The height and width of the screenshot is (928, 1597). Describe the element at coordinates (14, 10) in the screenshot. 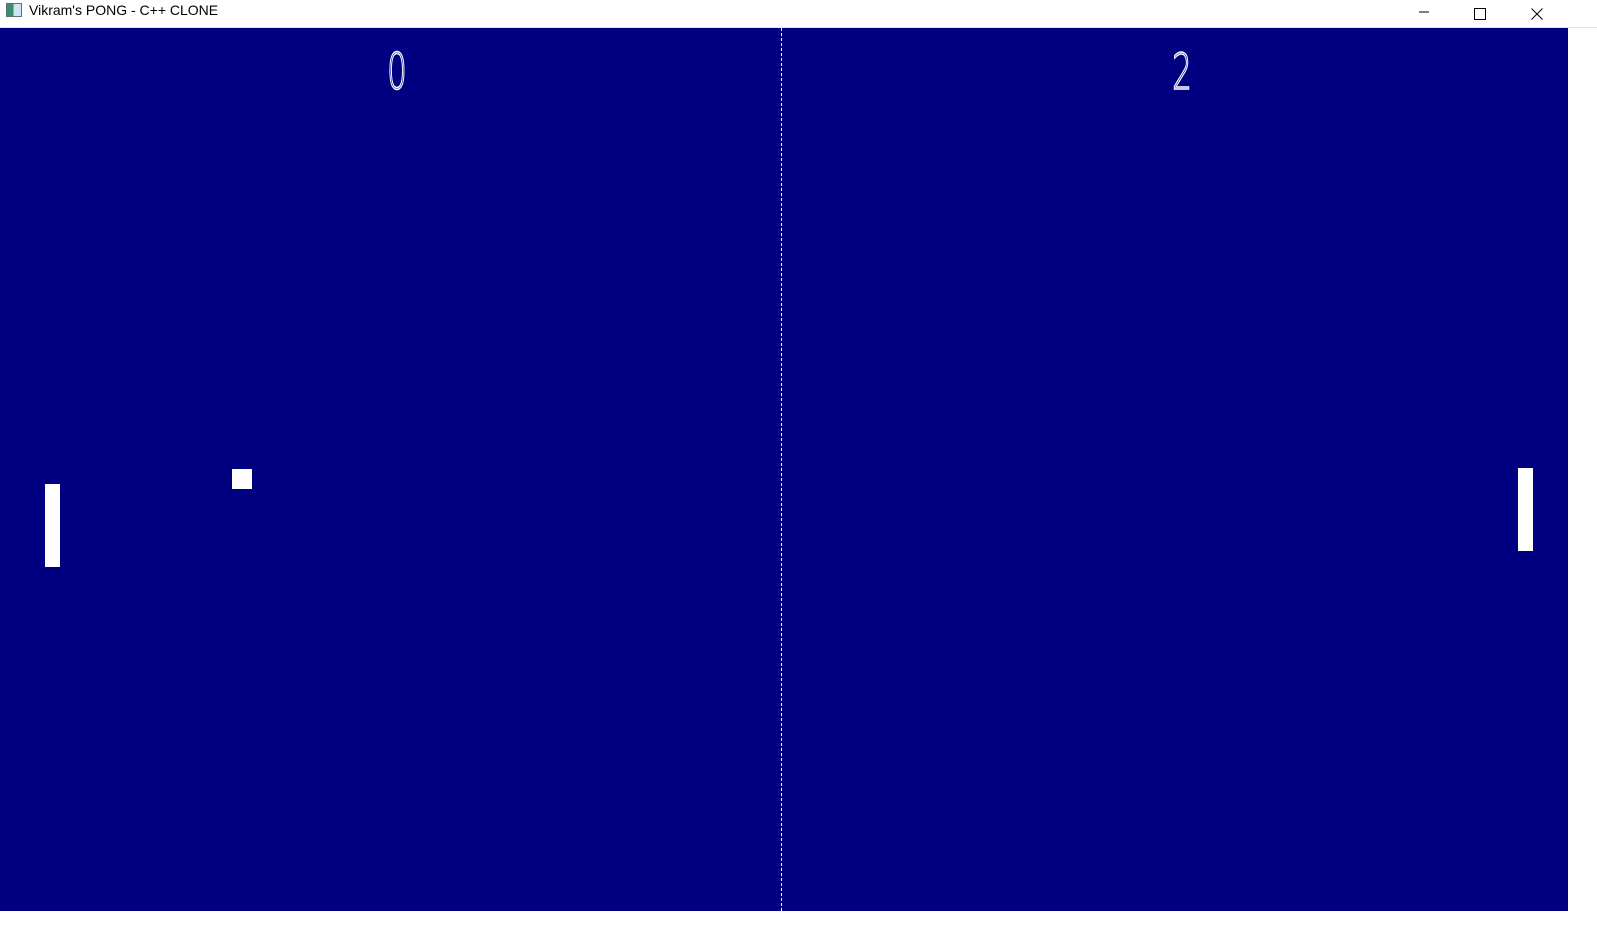

I see `app-window-icon` at that location.